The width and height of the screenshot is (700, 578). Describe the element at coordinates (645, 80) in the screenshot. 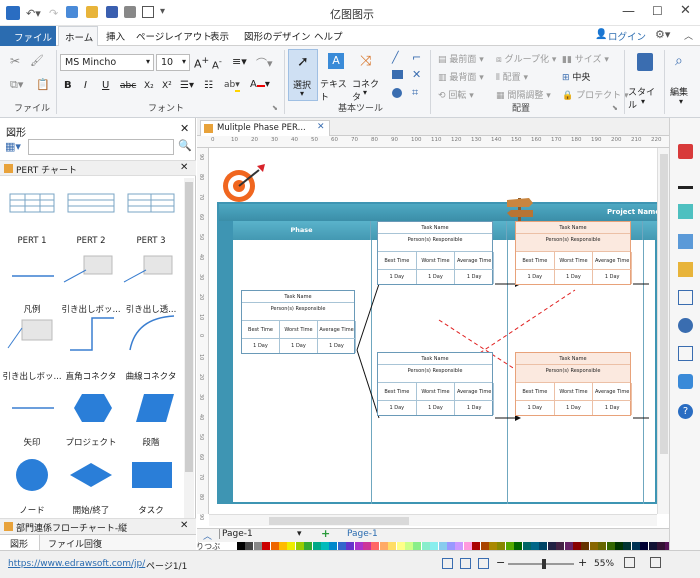

I see `style-button: スタイル ▾` at that location.